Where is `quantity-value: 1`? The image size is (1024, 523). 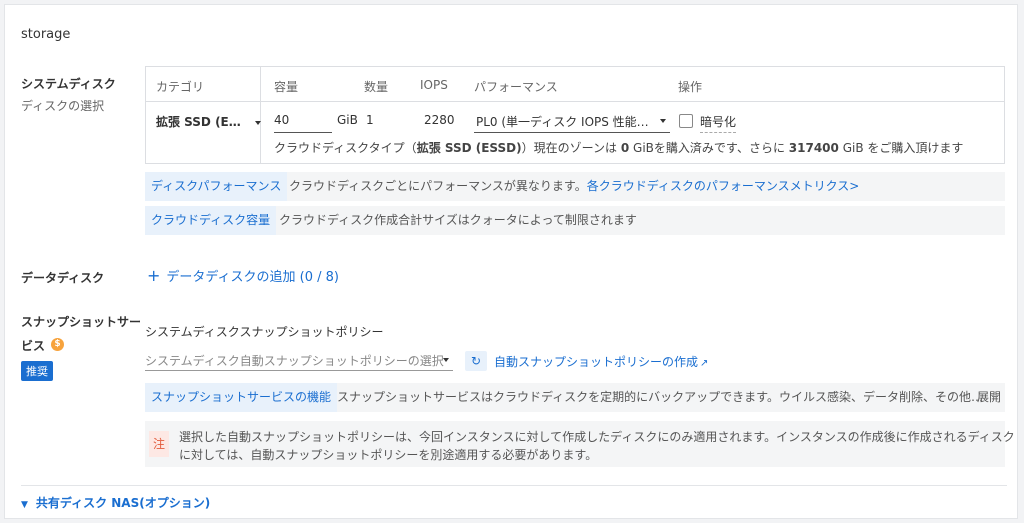
quantity-value: 1 is located at coordinates (370, 120).